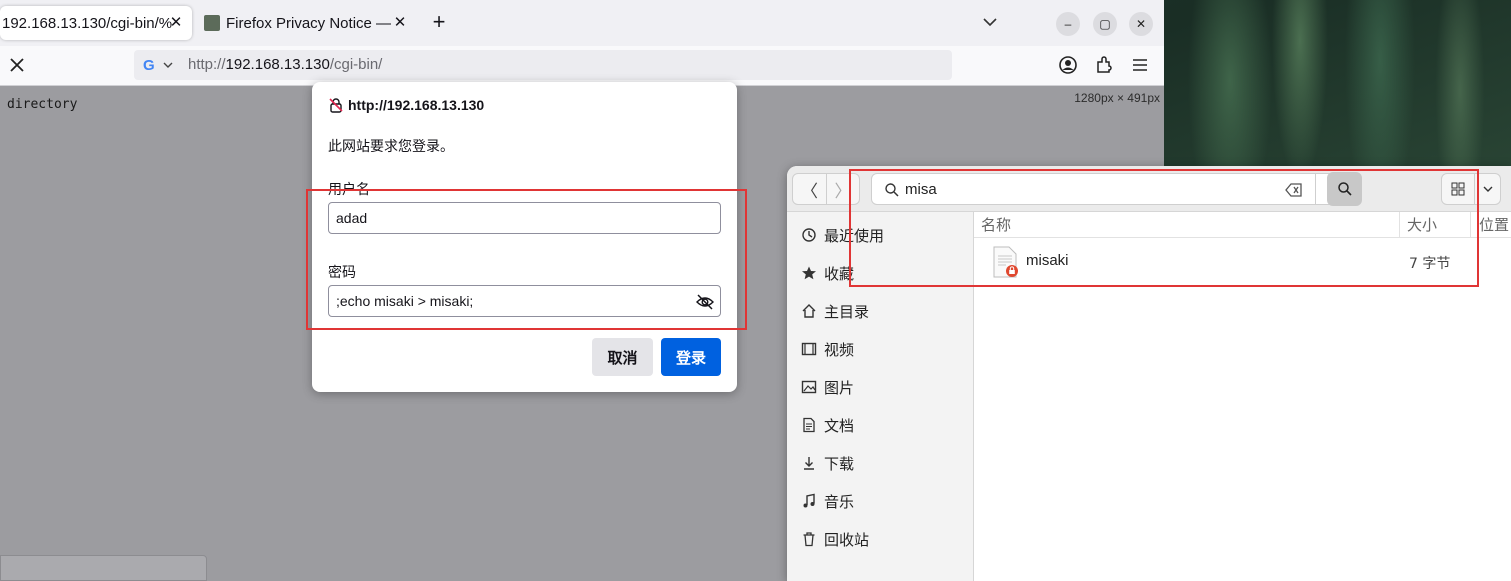 Image resolution: width=1511 pixels, height=581 pixels. I want to click on clock-icon, so click(809, 235).